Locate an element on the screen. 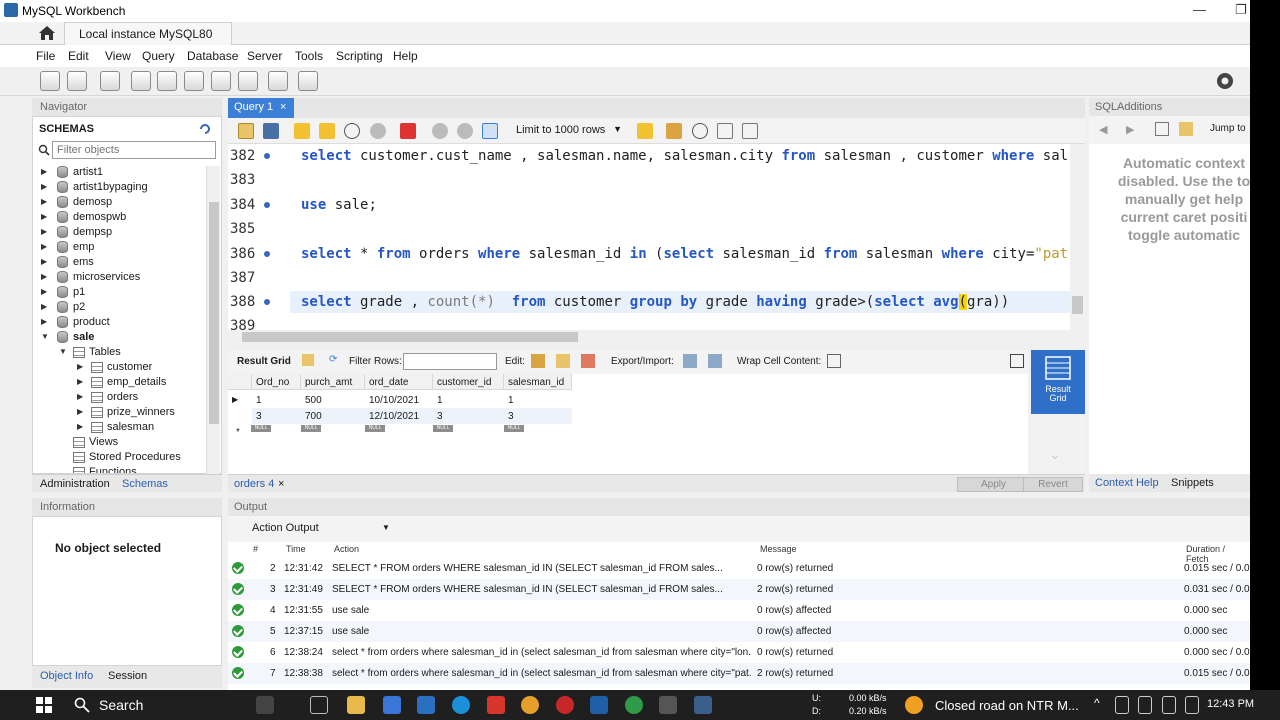 This screenshot has width=1280, height=720. find-icon is located at coordinates (700, 131).